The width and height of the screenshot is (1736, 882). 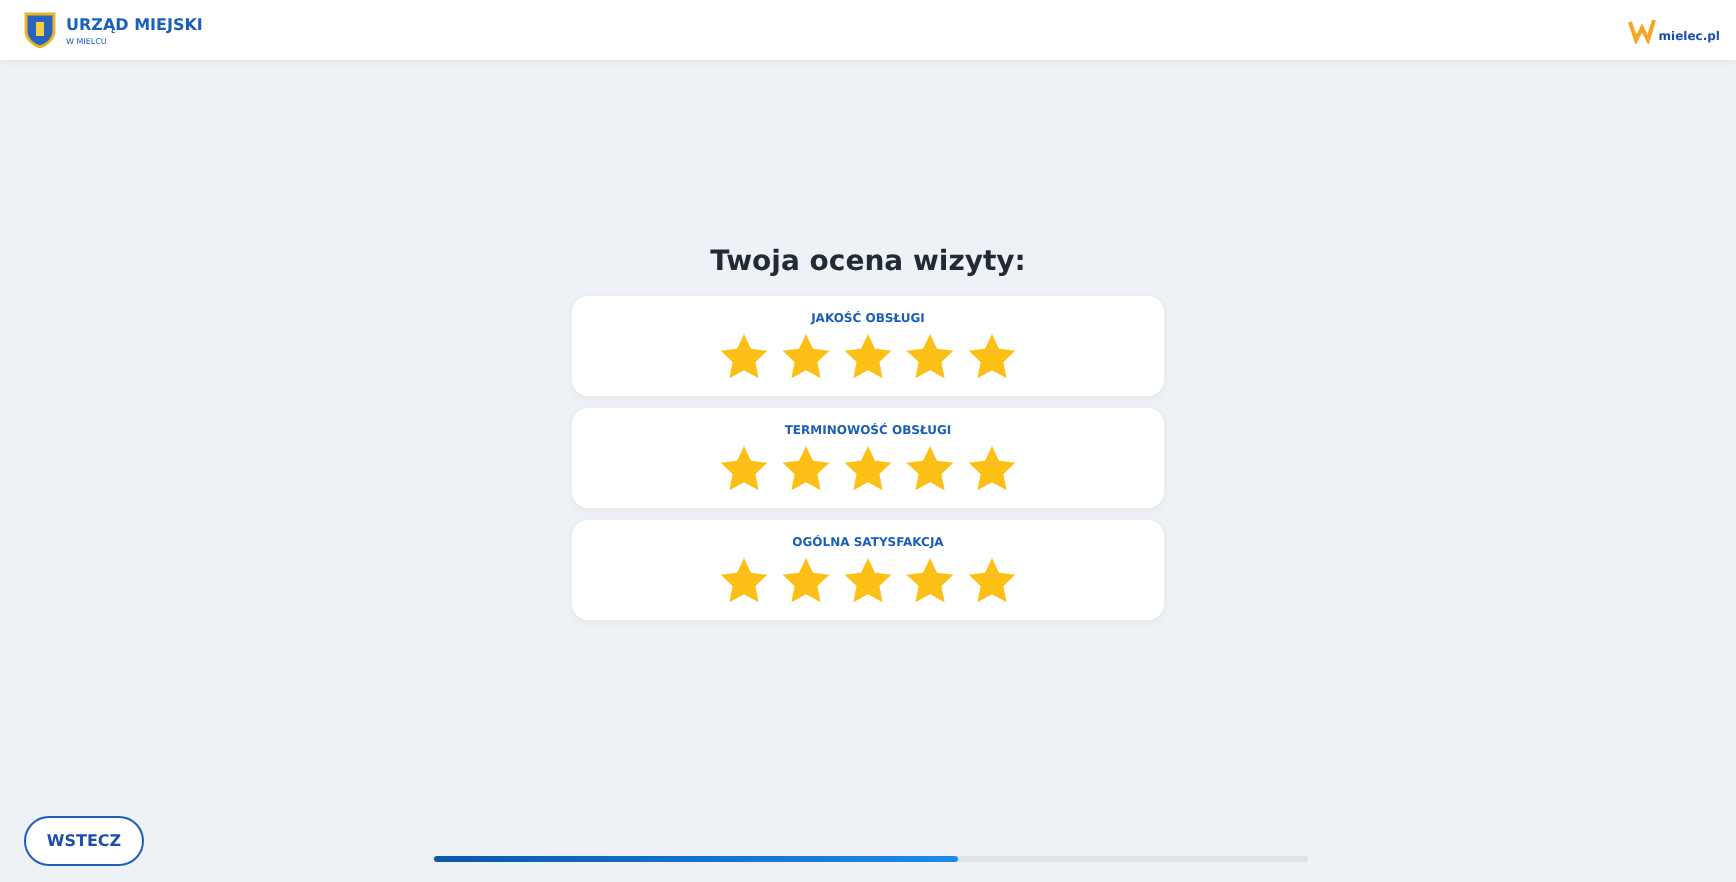 What do you see at coordinates (868, 262) in the screenshot?
I see `page-heading: Twoja ocena wizyty:` at bounding box center [868, 262].